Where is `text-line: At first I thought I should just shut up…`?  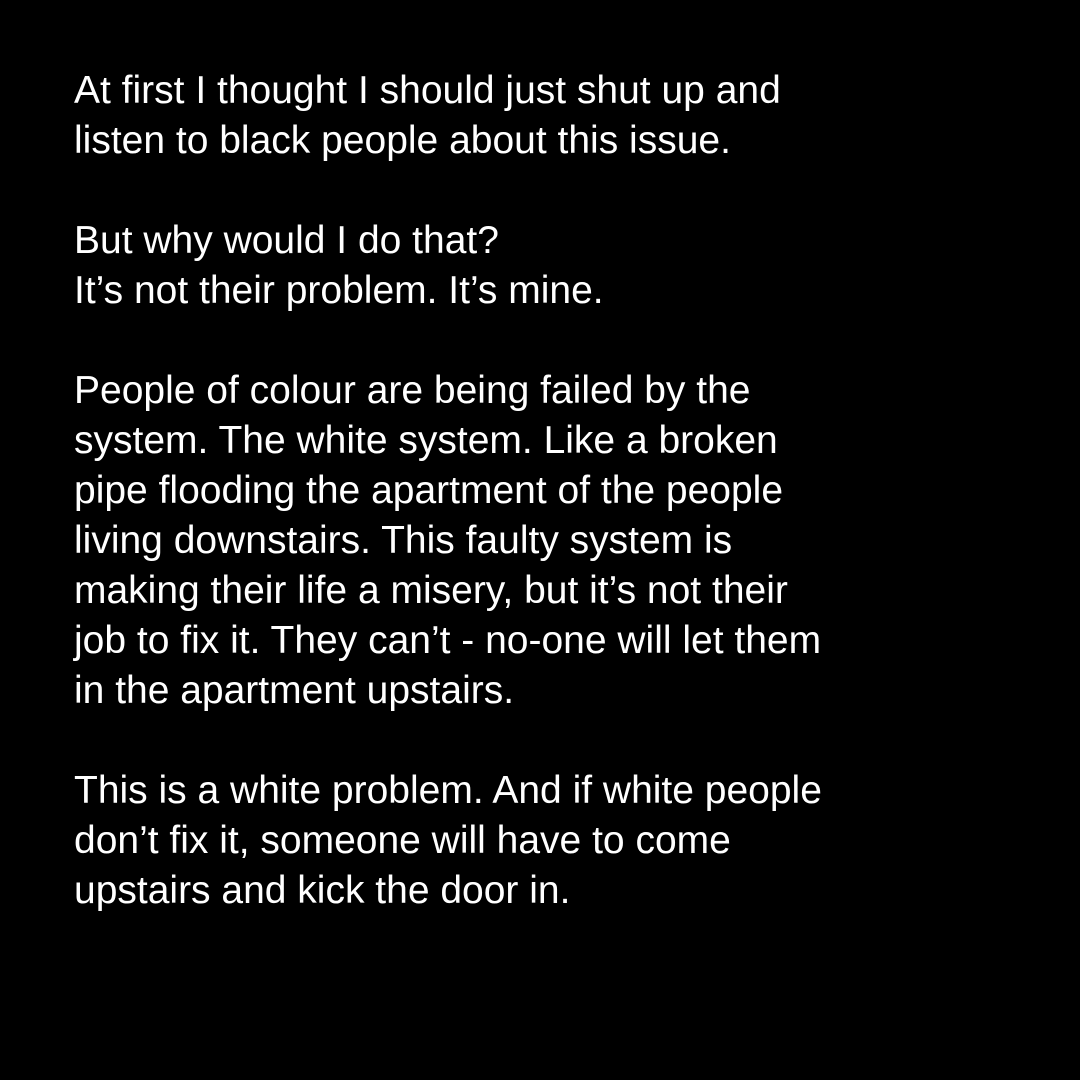
text-line: At first I thought I should just shut up… is located at coordinates (427, 90).